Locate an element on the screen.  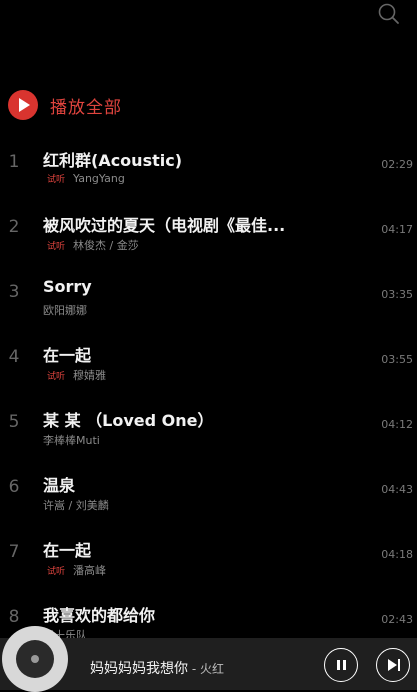
song-duration: 02:29 is located at coordinates (397, 164).